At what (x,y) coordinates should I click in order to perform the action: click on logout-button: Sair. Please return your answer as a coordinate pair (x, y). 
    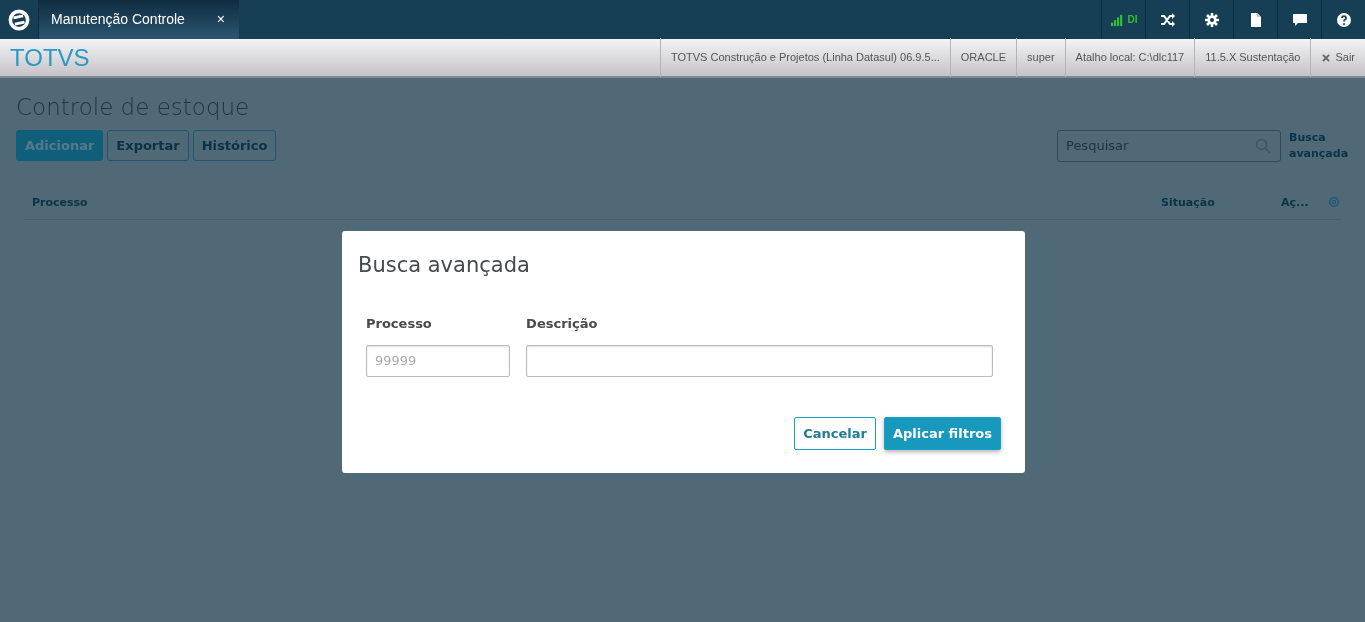
    Looking at the image, I should click on (1337, 57).